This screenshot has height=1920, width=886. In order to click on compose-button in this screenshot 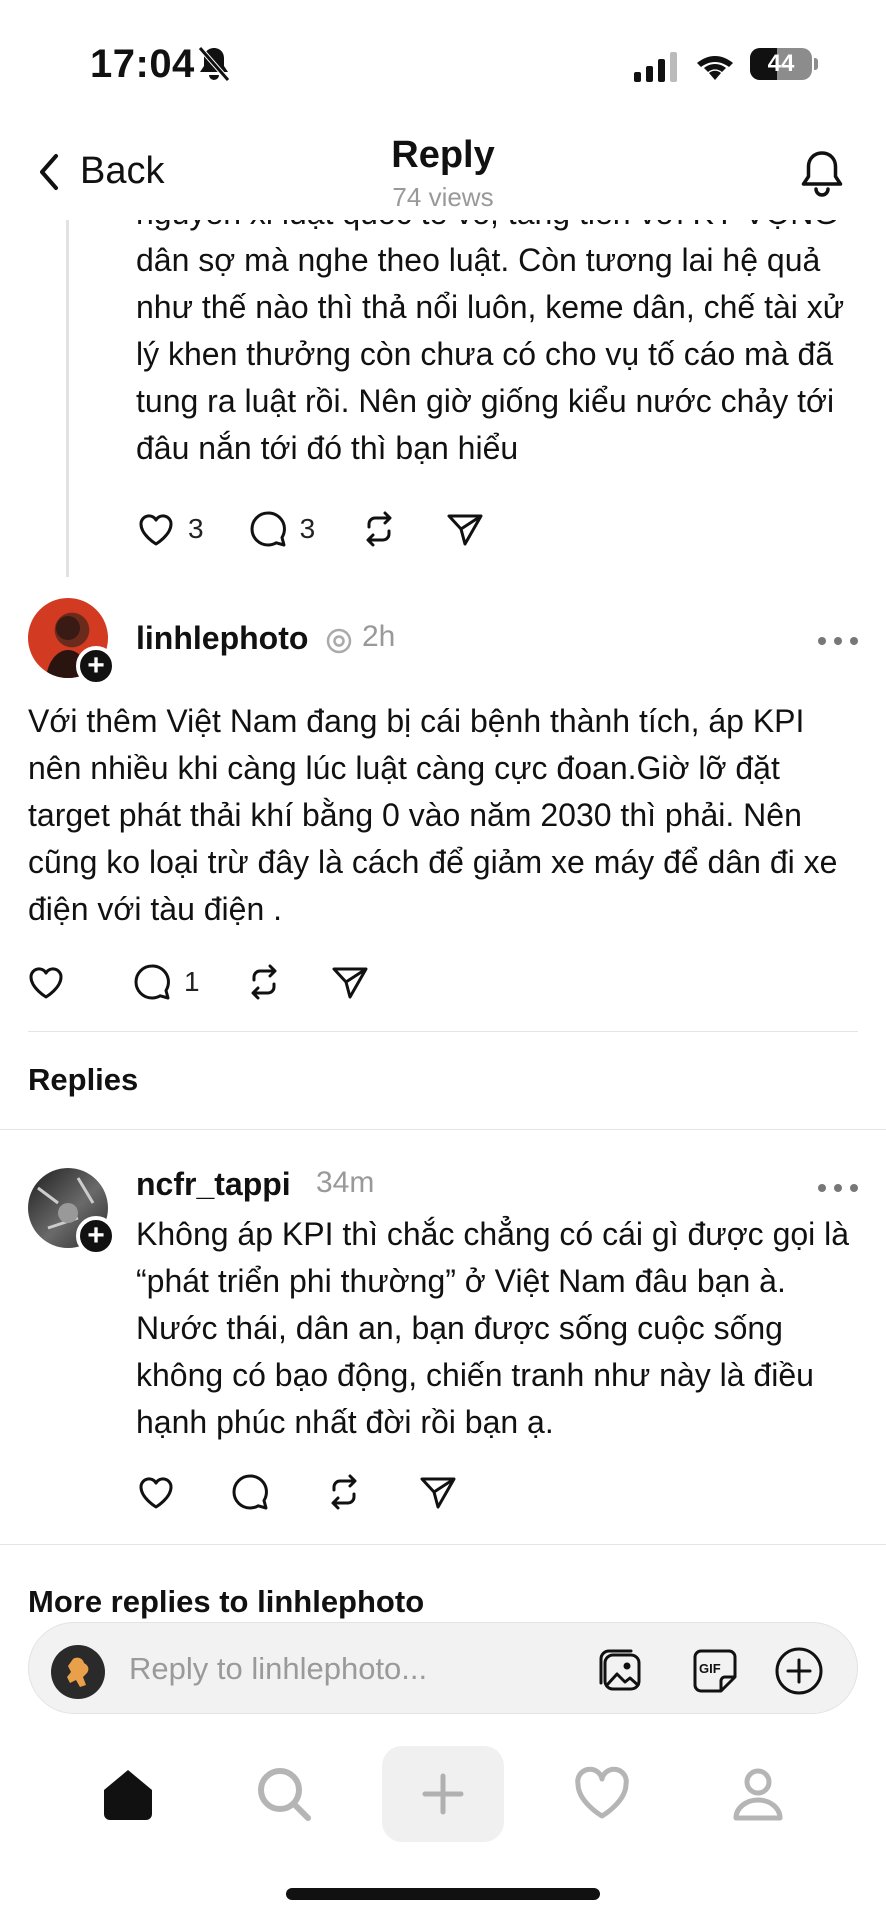, I will do `click(443, 1794)`.